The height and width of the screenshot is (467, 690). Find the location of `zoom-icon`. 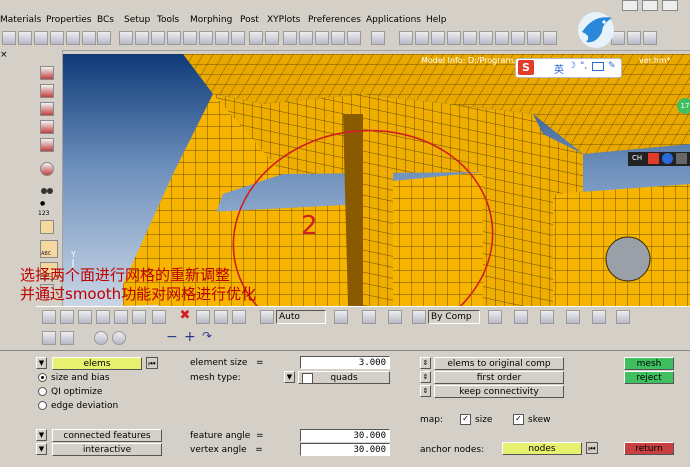

zoom-icon is located at coordinates (142, 38).